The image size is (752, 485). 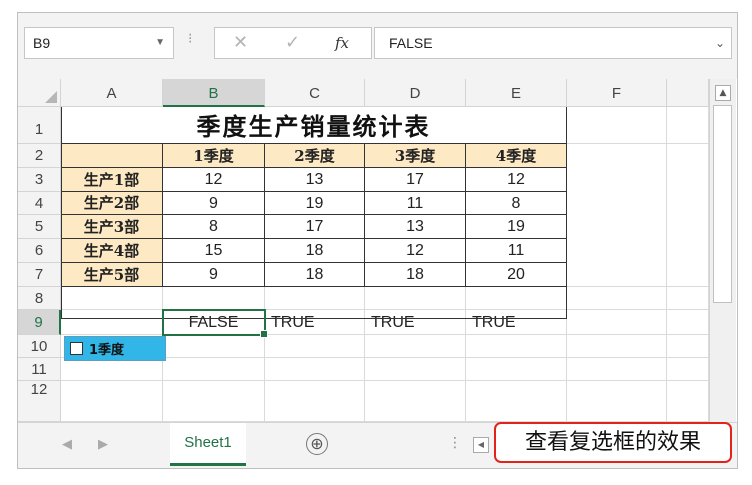 What do you see at coordinates (190, 39) in the screenshot?
I see `drag-handle-icon: ⁝` at bounding box center [190, 39].